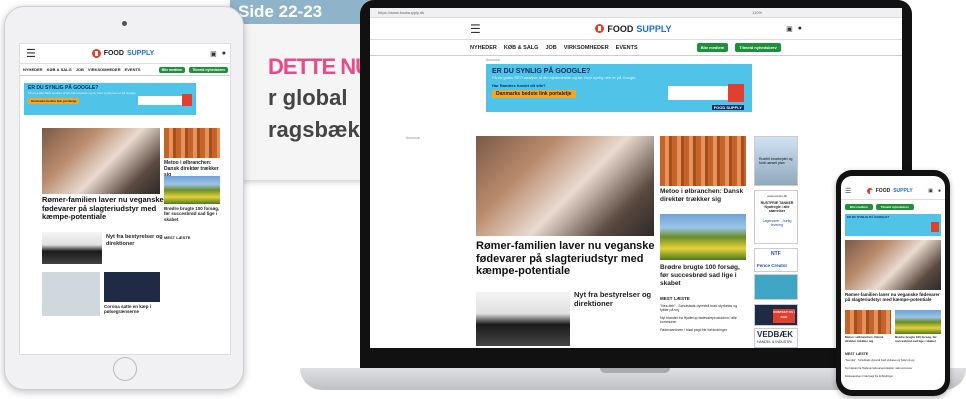 The width and height of the screenshot is (966, 399). Describe the element at coordinates (635, 370) in the screenshot. I see `laptop-notch` at that location.